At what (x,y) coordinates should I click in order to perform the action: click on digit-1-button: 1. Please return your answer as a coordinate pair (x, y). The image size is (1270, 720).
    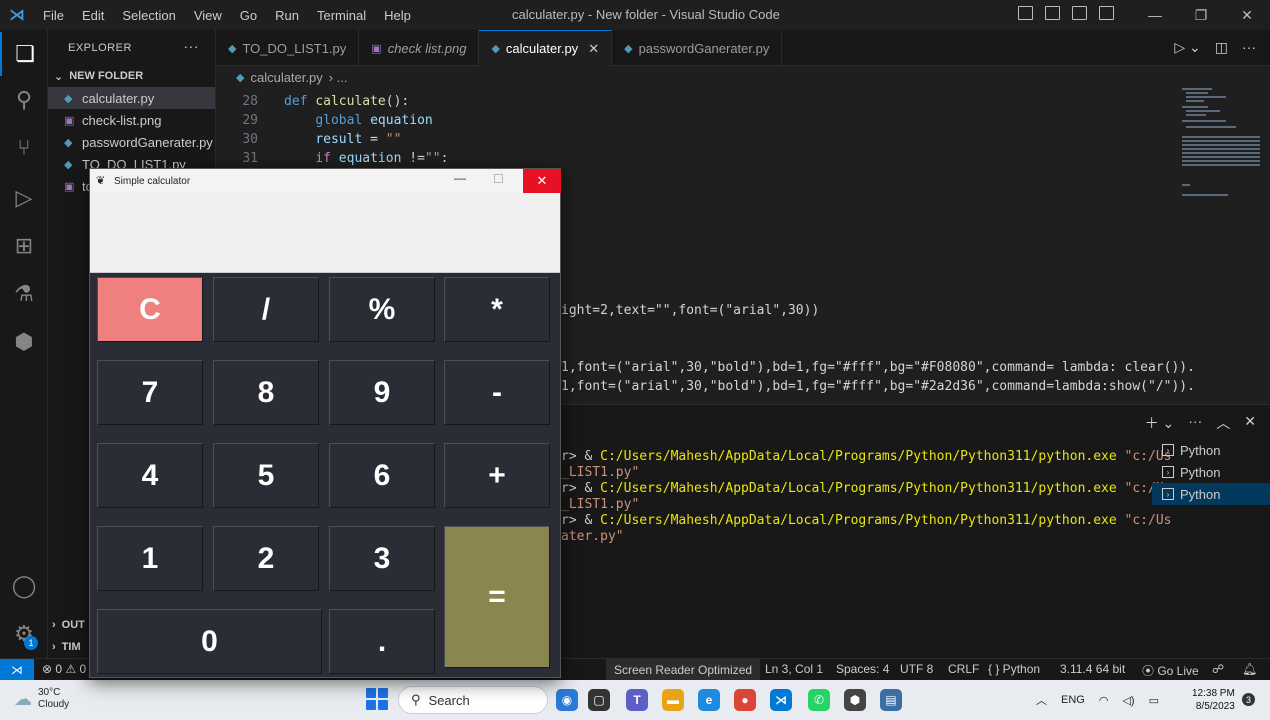
    Looking at the image, I should click on (150, 558).